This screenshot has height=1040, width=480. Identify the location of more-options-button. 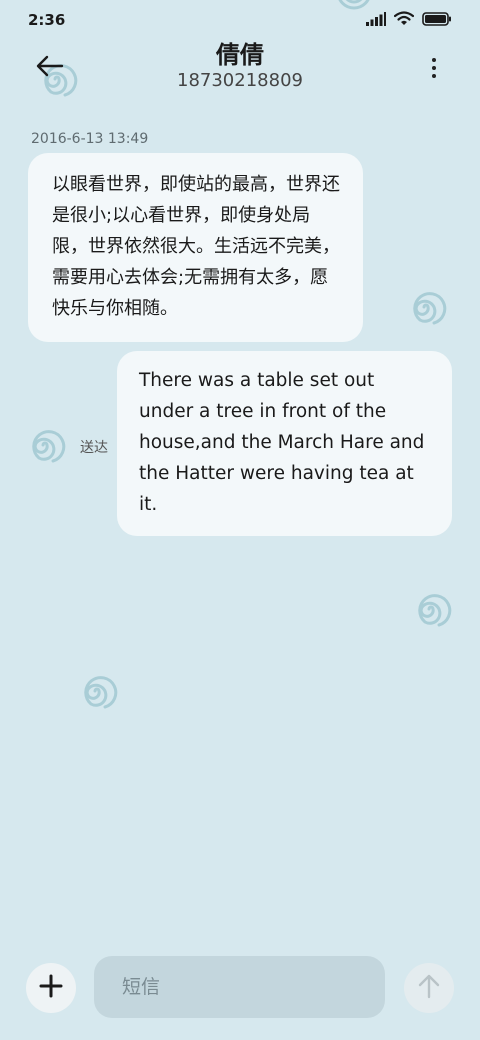
(434, 68).